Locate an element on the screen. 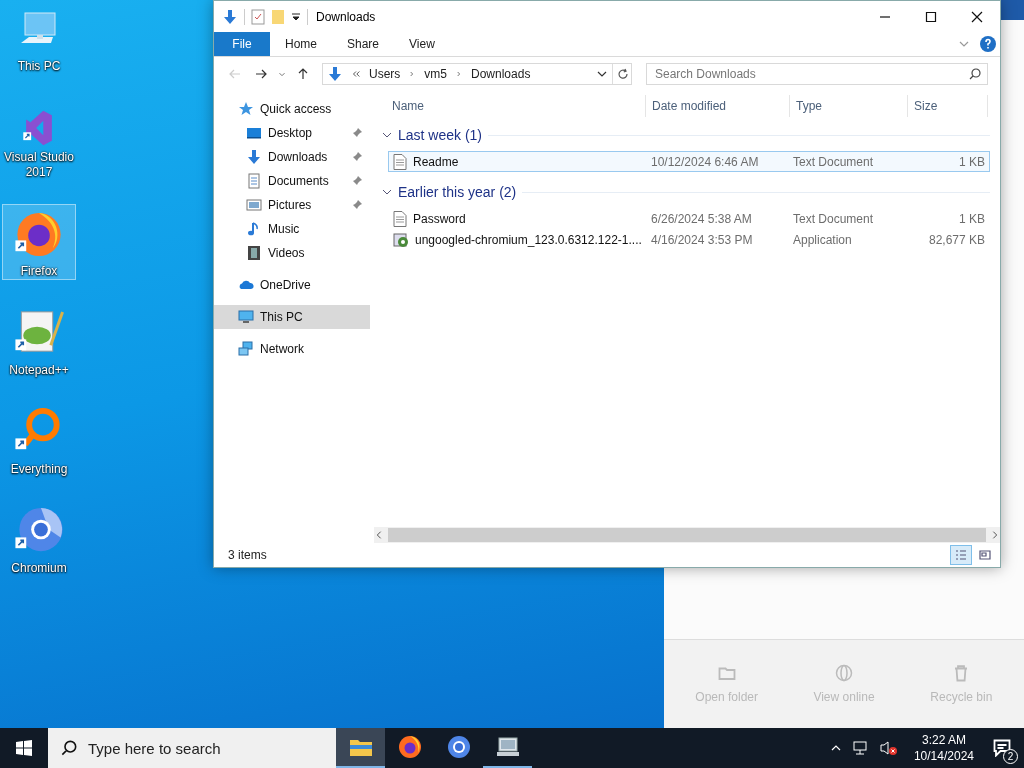 Image resolution: width=1024 pixels, height=768 pixels. nav-item: Network is located at coordinates (292, 349).